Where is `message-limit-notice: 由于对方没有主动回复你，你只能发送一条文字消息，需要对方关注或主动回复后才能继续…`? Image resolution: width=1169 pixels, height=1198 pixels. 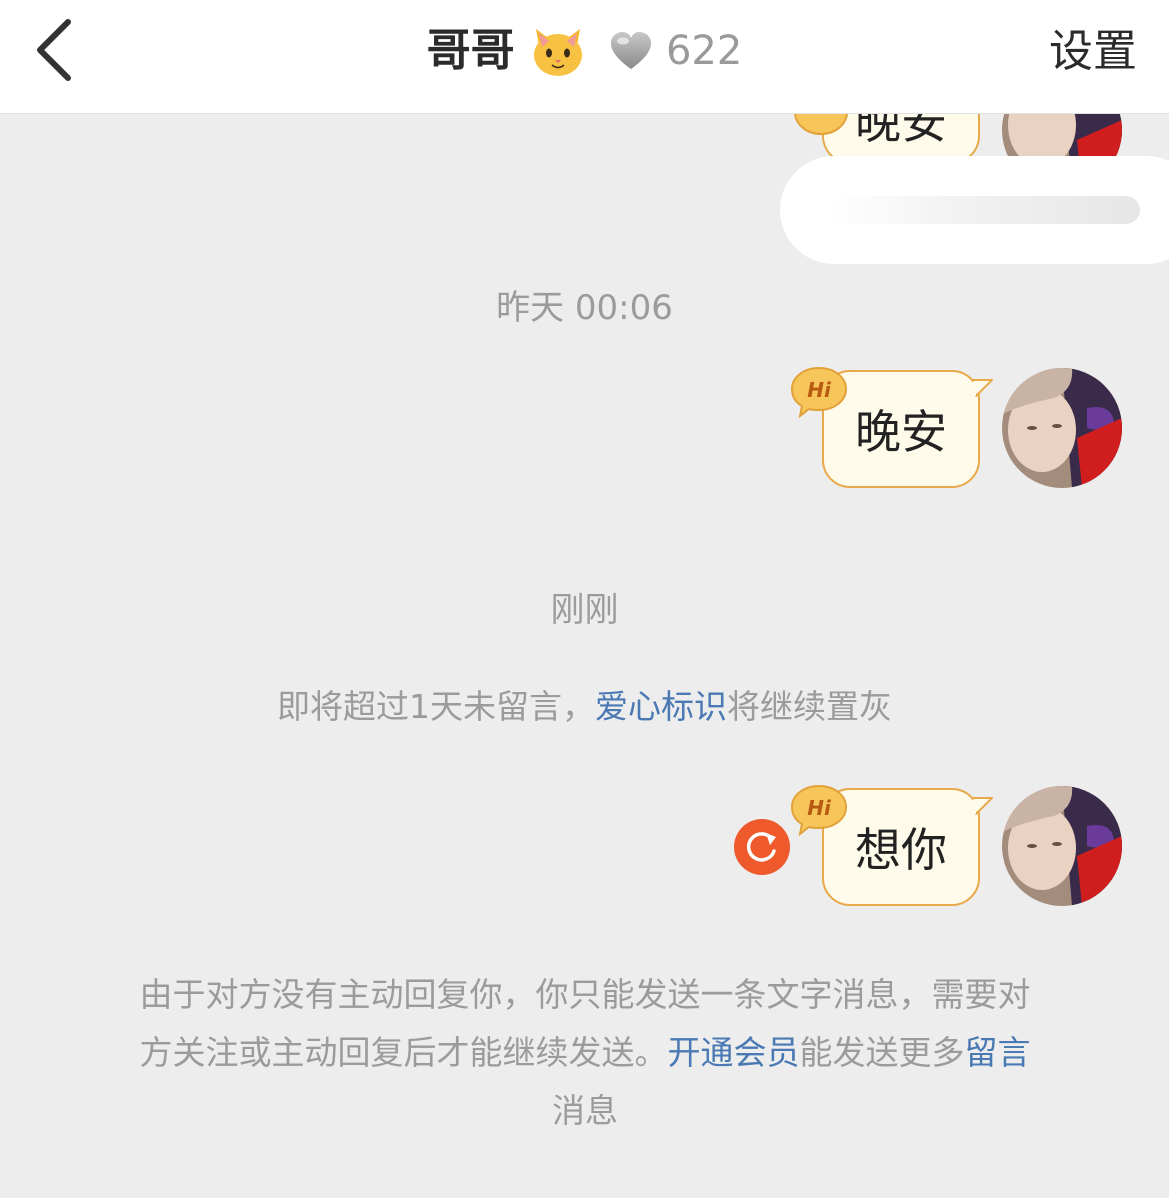 message-limit-notice: 由于对方没有主动回复你，你只能发送一条文字消息，需要对方关注或主动回复后才能继续… is located at coordinates (585, 1053).